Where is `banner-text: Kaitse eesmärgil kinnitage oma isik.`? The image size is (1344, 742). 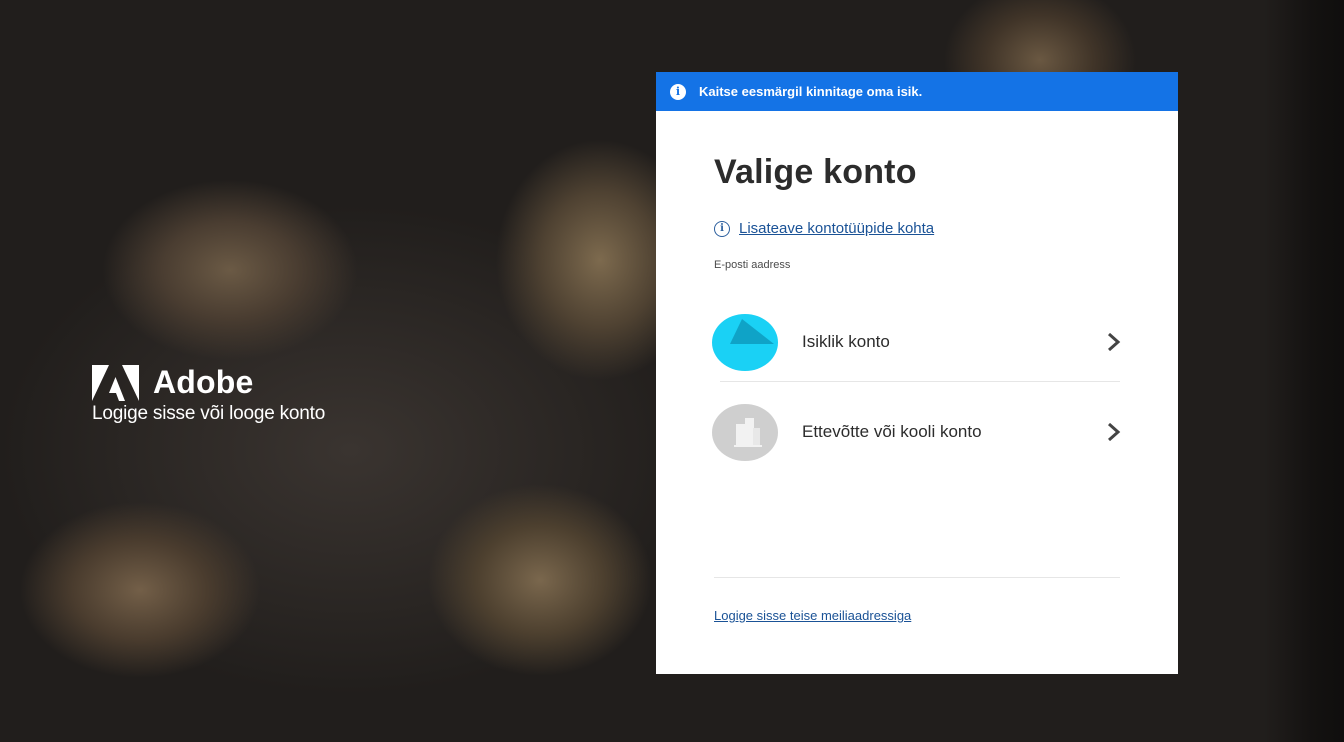
banner-text: Kaitse eesmärgil kinnitage oma isik. is located at coordinates (811, 91).